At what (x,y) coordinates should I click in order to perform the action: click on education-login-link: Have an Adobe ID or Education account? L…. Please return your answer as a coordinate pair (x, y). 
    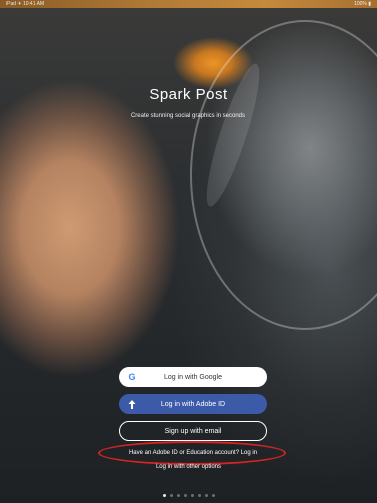
    Looking at the image, I should click on (193, 453).